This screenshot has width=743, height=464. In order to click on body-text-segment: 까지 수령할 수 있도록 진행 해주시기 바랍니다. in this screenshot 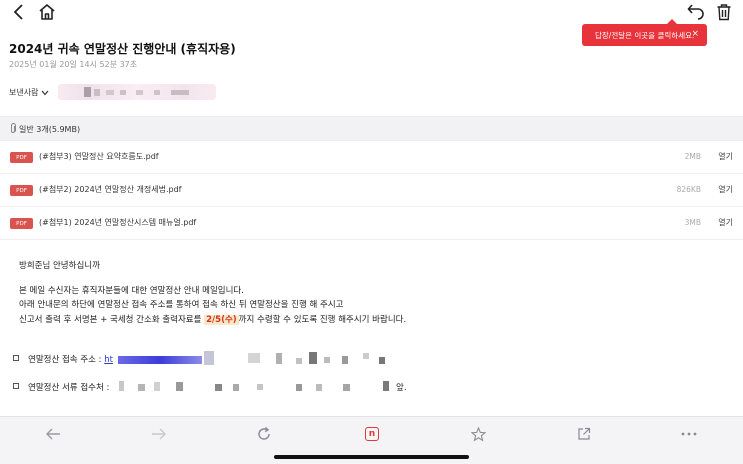, I will do `click(322, 320)`.